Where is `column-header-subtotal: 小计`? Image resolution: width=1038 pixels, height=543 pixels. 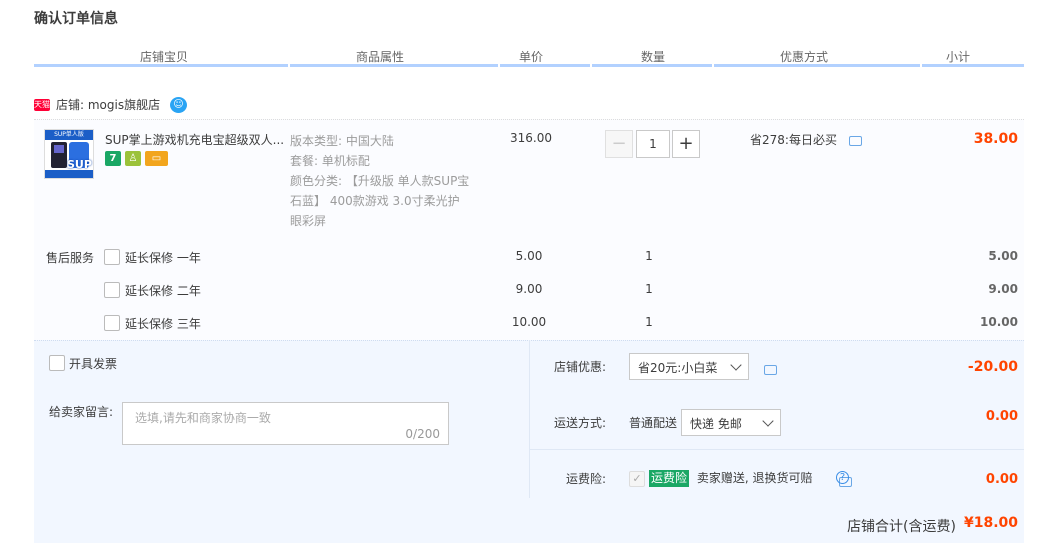 column-header-subtotal: 小计 is located at coordinates (957, 57).